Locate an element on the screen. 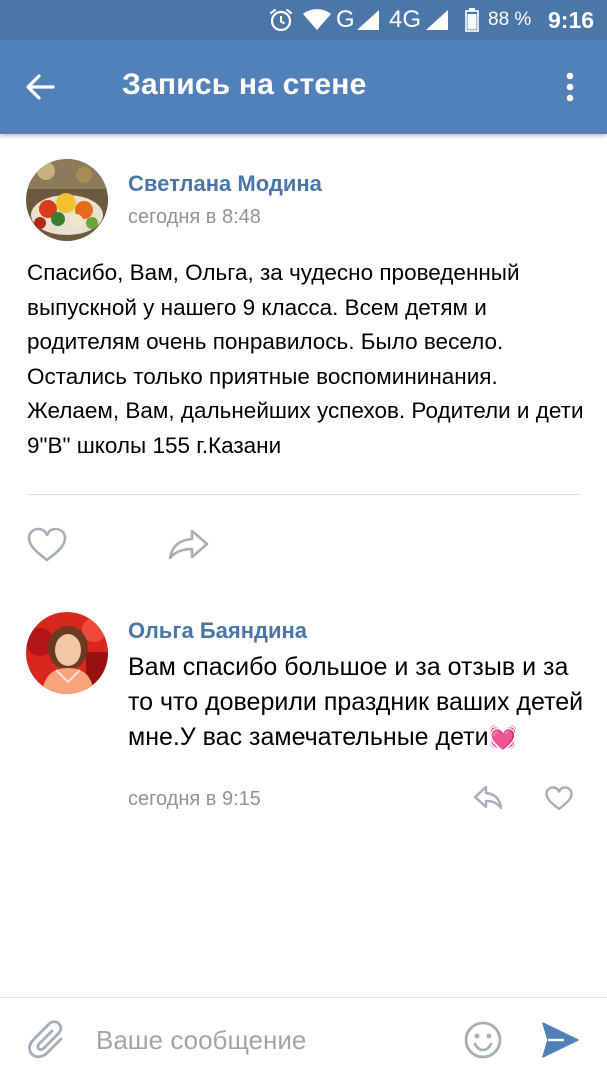  status-bar: G 4G 88 % 9:16 is located at coordinates (303, 20).